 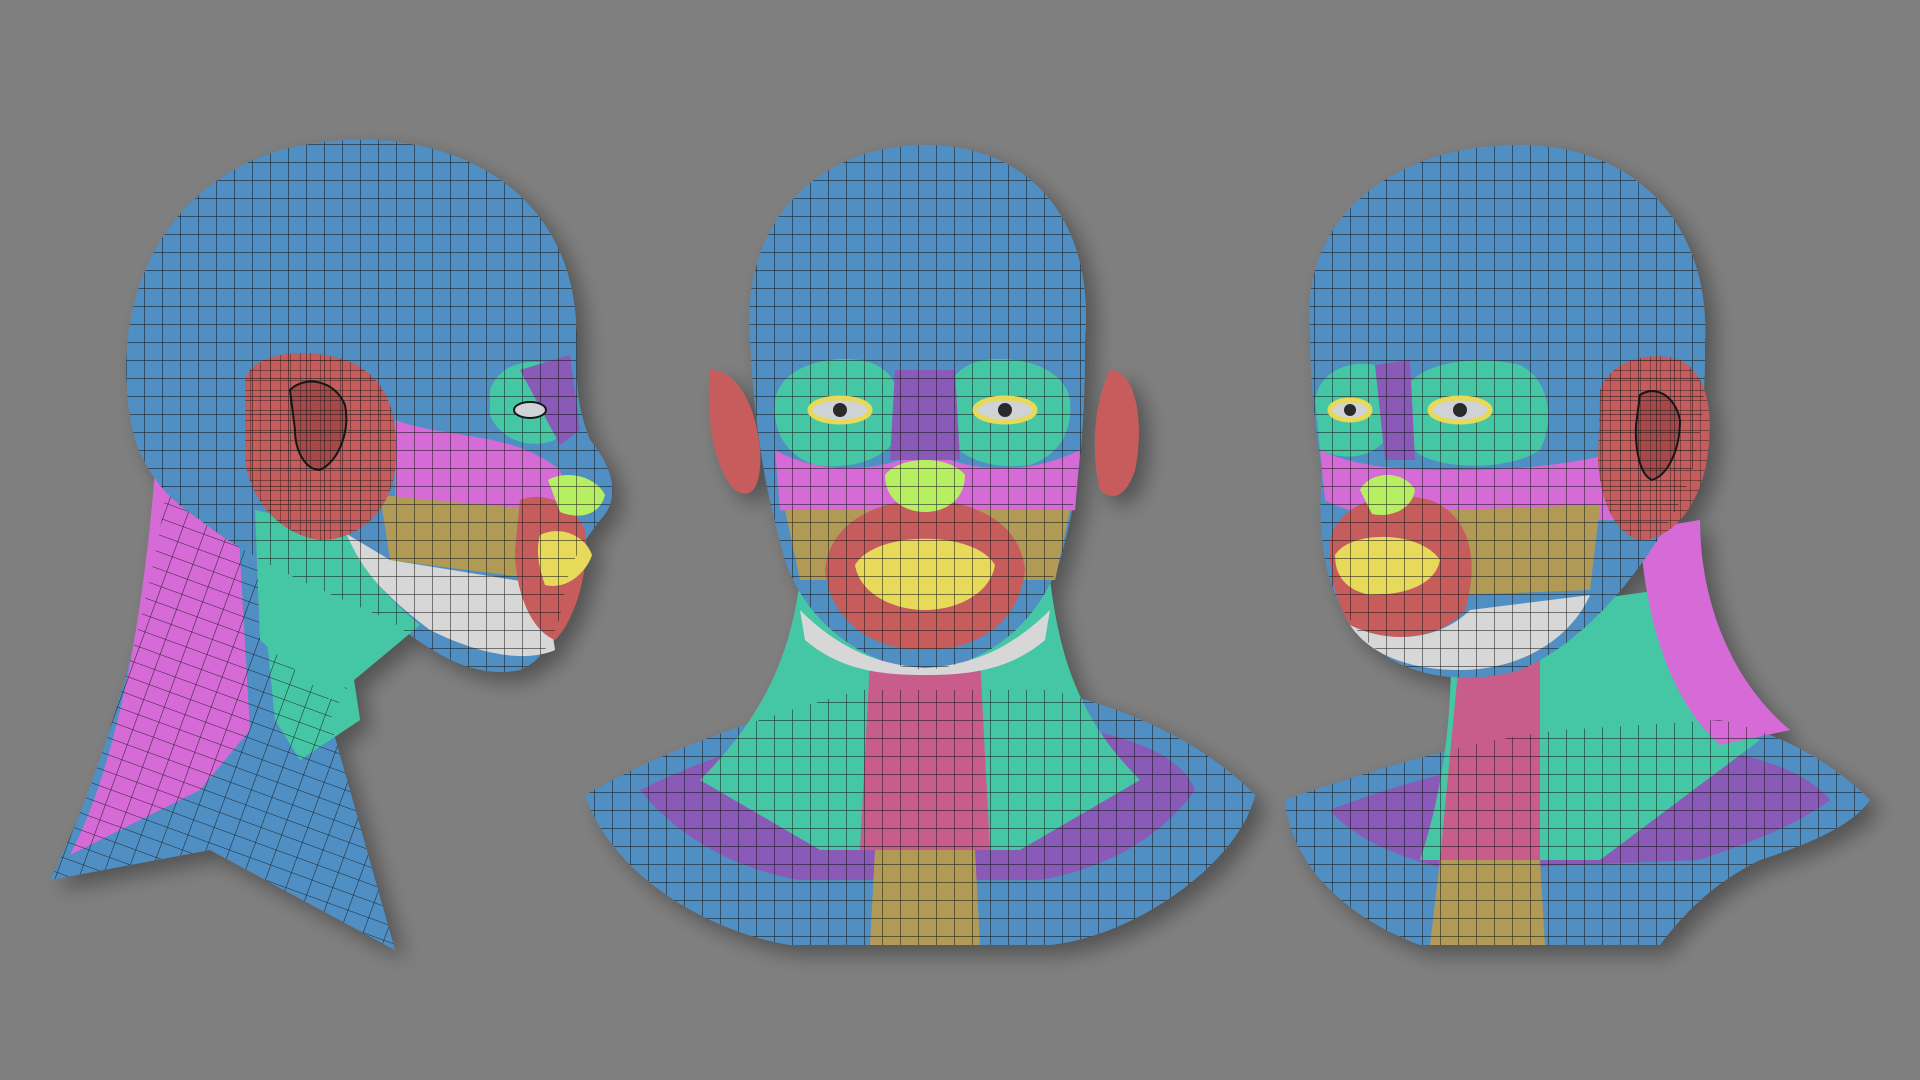 What do you see at coordinates (1116, 433) in the screenshot?
I see `front-ear-right` at bounding box center [1116, 433].